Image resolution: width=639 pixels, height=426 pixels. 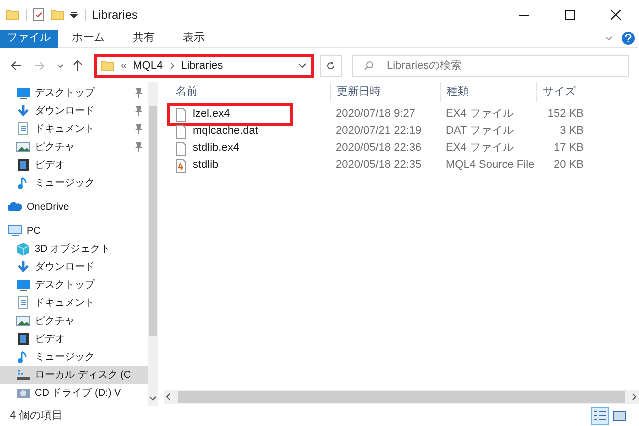 I want to click on column-header: 更新日時, so click(x=385, y=92).